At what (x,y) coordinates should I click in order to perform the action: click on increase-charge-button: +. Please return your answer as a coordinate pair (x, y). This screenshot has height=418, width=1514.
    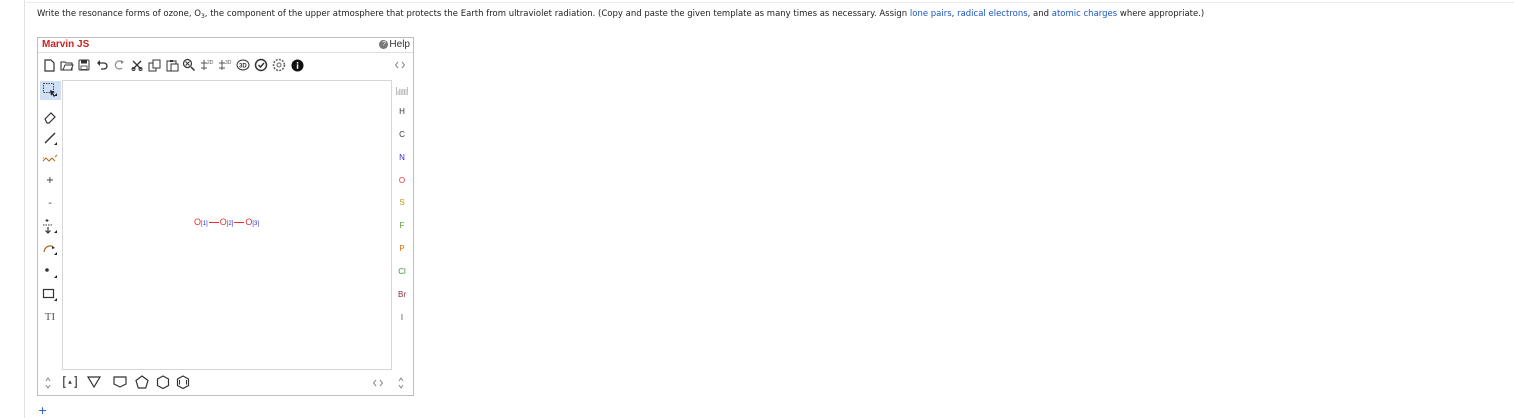
    Looking at the image, I should click on (50, 180).